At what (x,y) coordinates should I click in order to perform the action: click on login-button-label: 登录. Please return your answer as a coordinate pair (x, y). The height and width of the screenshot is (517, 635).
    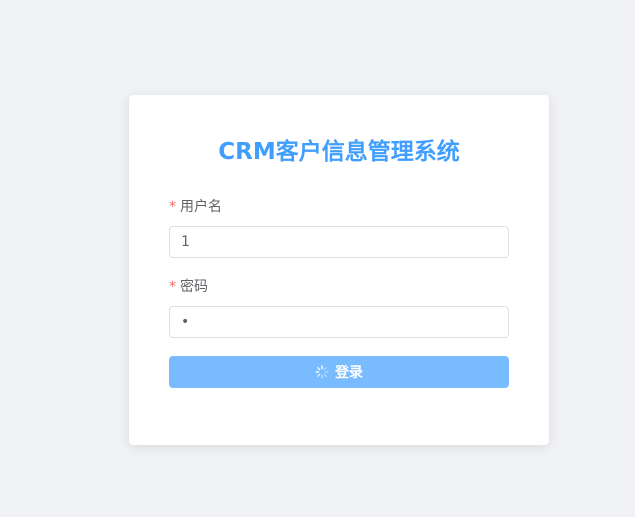
    Looking at the image, I should click on (349, 373).